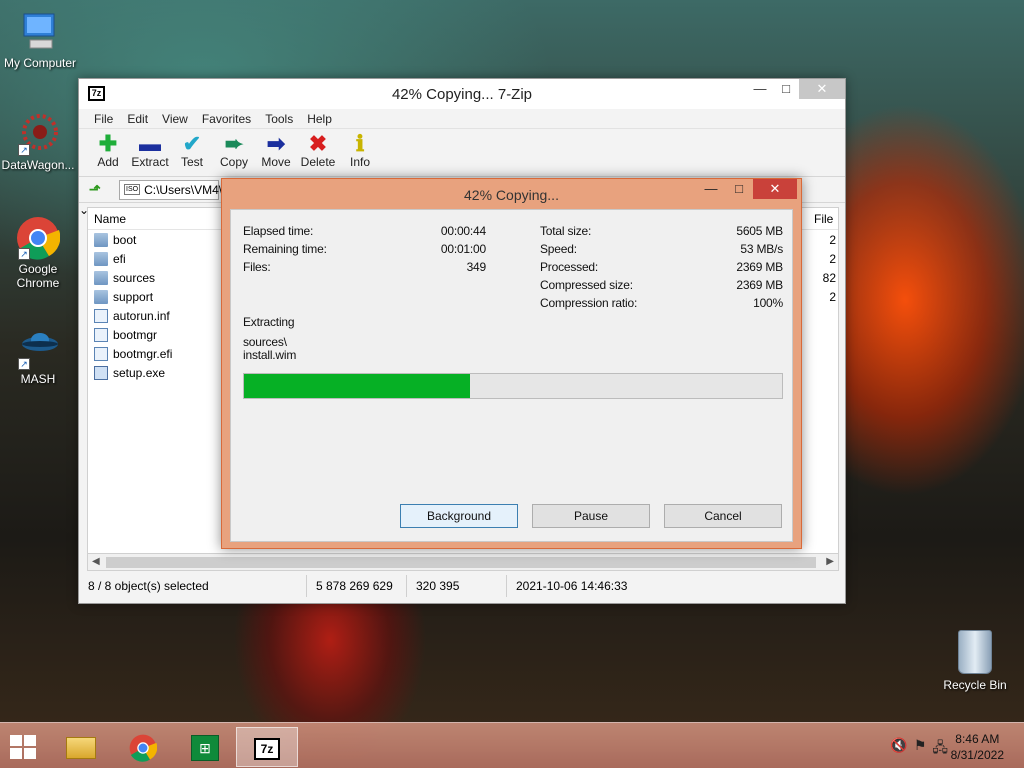 This screenshot has width=1024, height=768. Describe the element at coordinates (586, 285) in the screenshot. I see `stat-label: Compressed size:` at that location.